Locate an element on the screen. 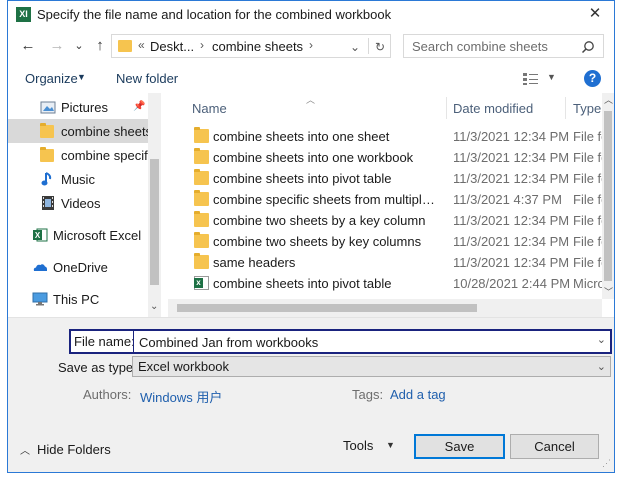 The height and width of the screenshot is (483, 623). search-box: Search combine sheets is located at coordinates (503, 46).